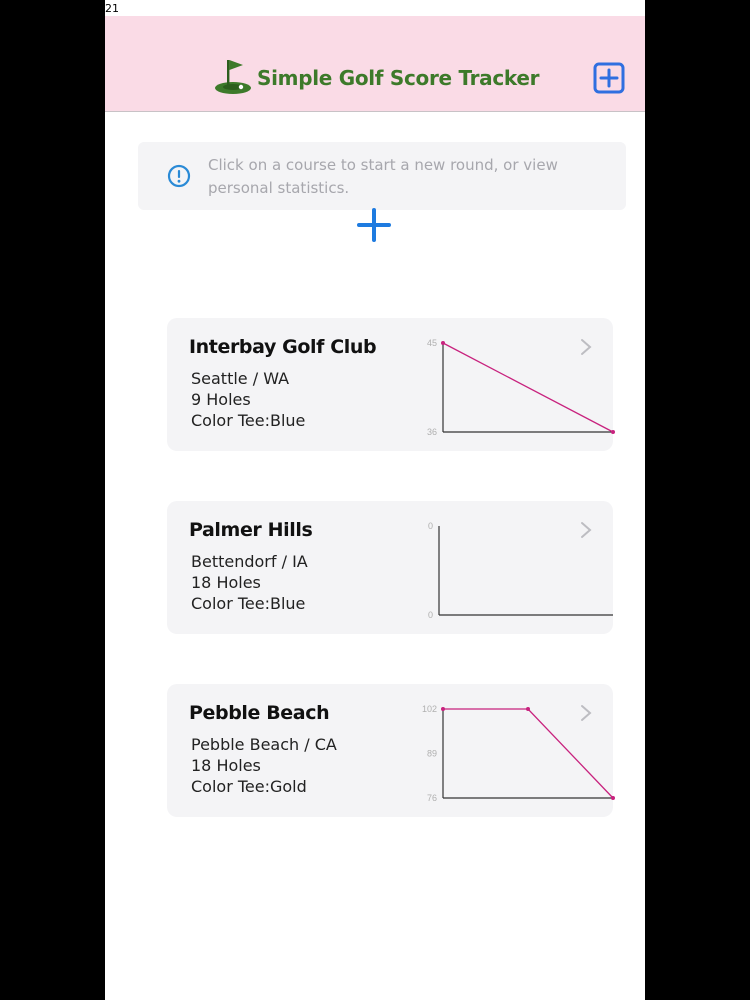 This screenshot has width=750, height=1000. Describe the element at coordinates (249, 561) in the screenshot. I see `course-location: Bettendorf / IA` at that location.